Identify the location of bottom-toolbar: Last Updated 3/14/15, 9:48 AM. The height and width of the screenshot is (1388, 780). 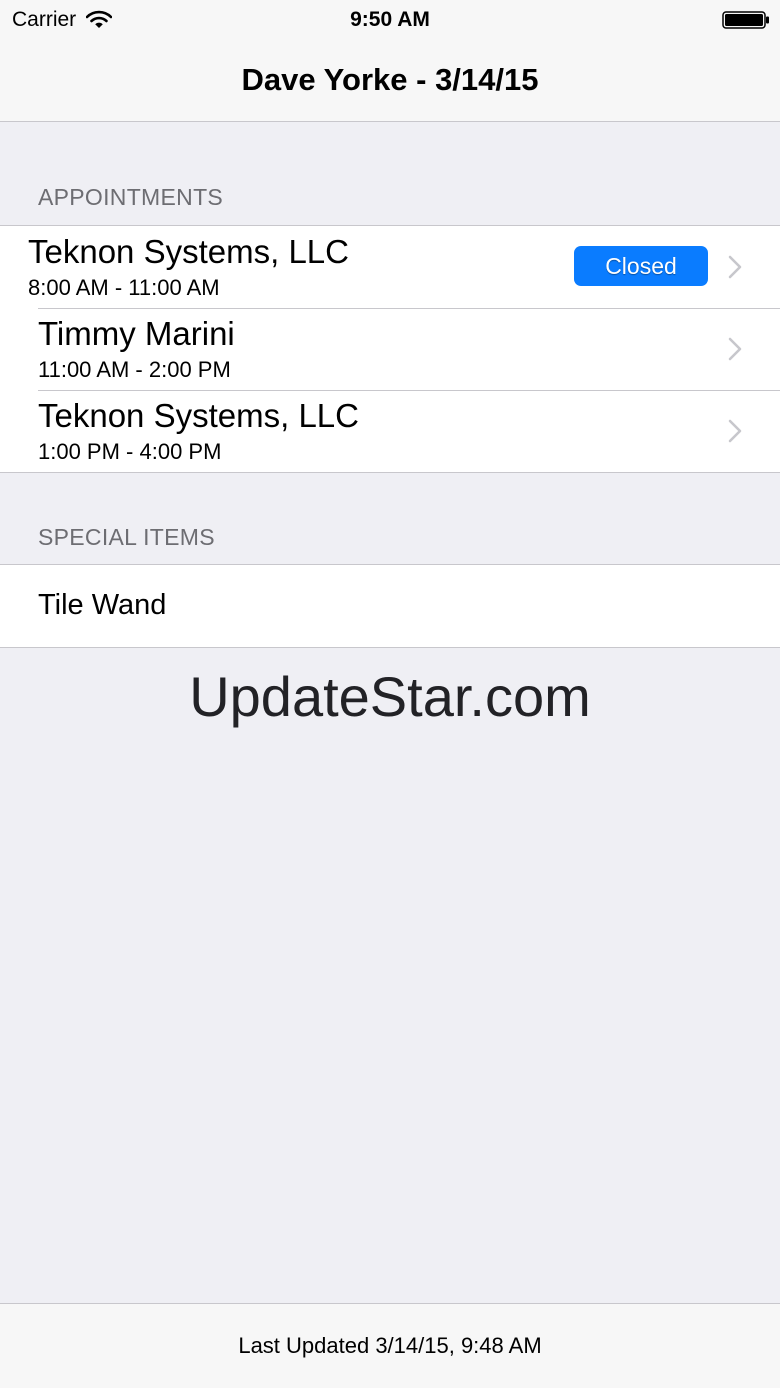
(390, 1345).